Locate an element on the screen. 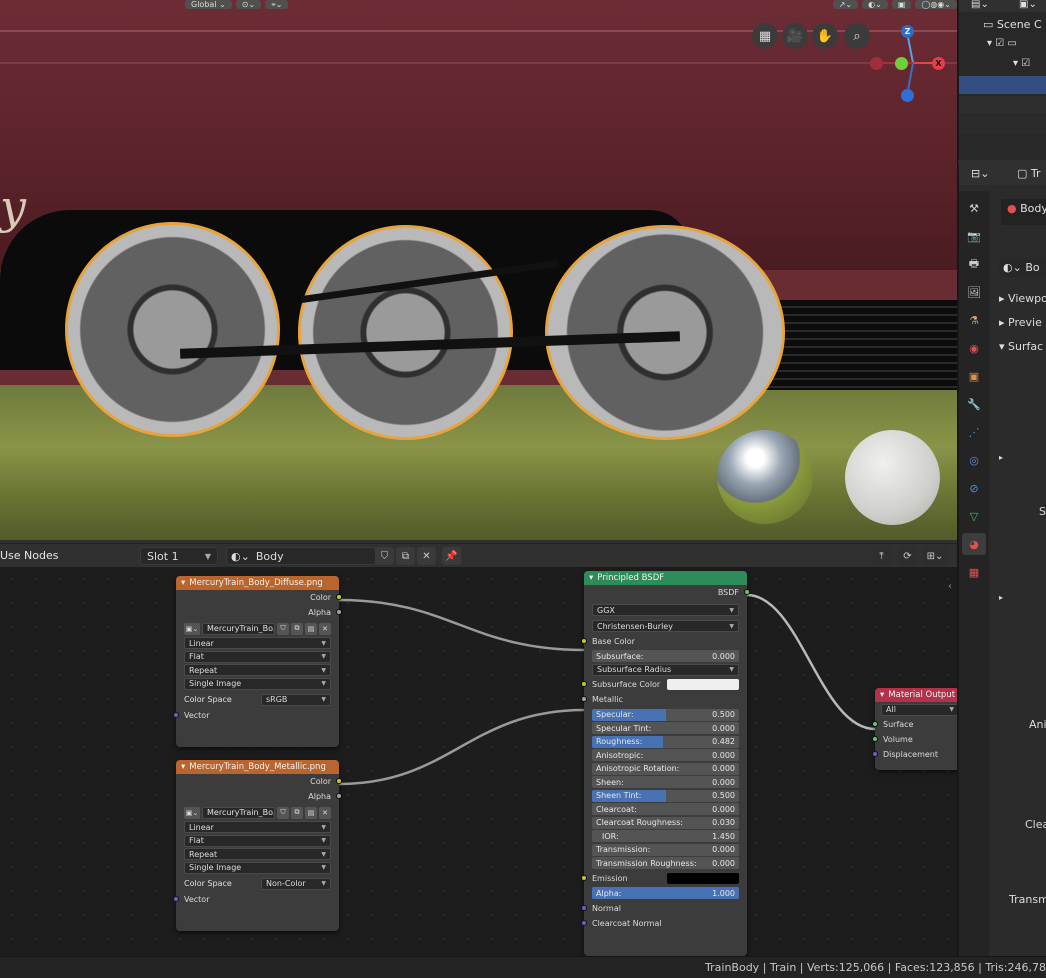 Image resolution: width=1046 pixels, height=978 pixels. color-output-socket is located at coordinates (339, 597).